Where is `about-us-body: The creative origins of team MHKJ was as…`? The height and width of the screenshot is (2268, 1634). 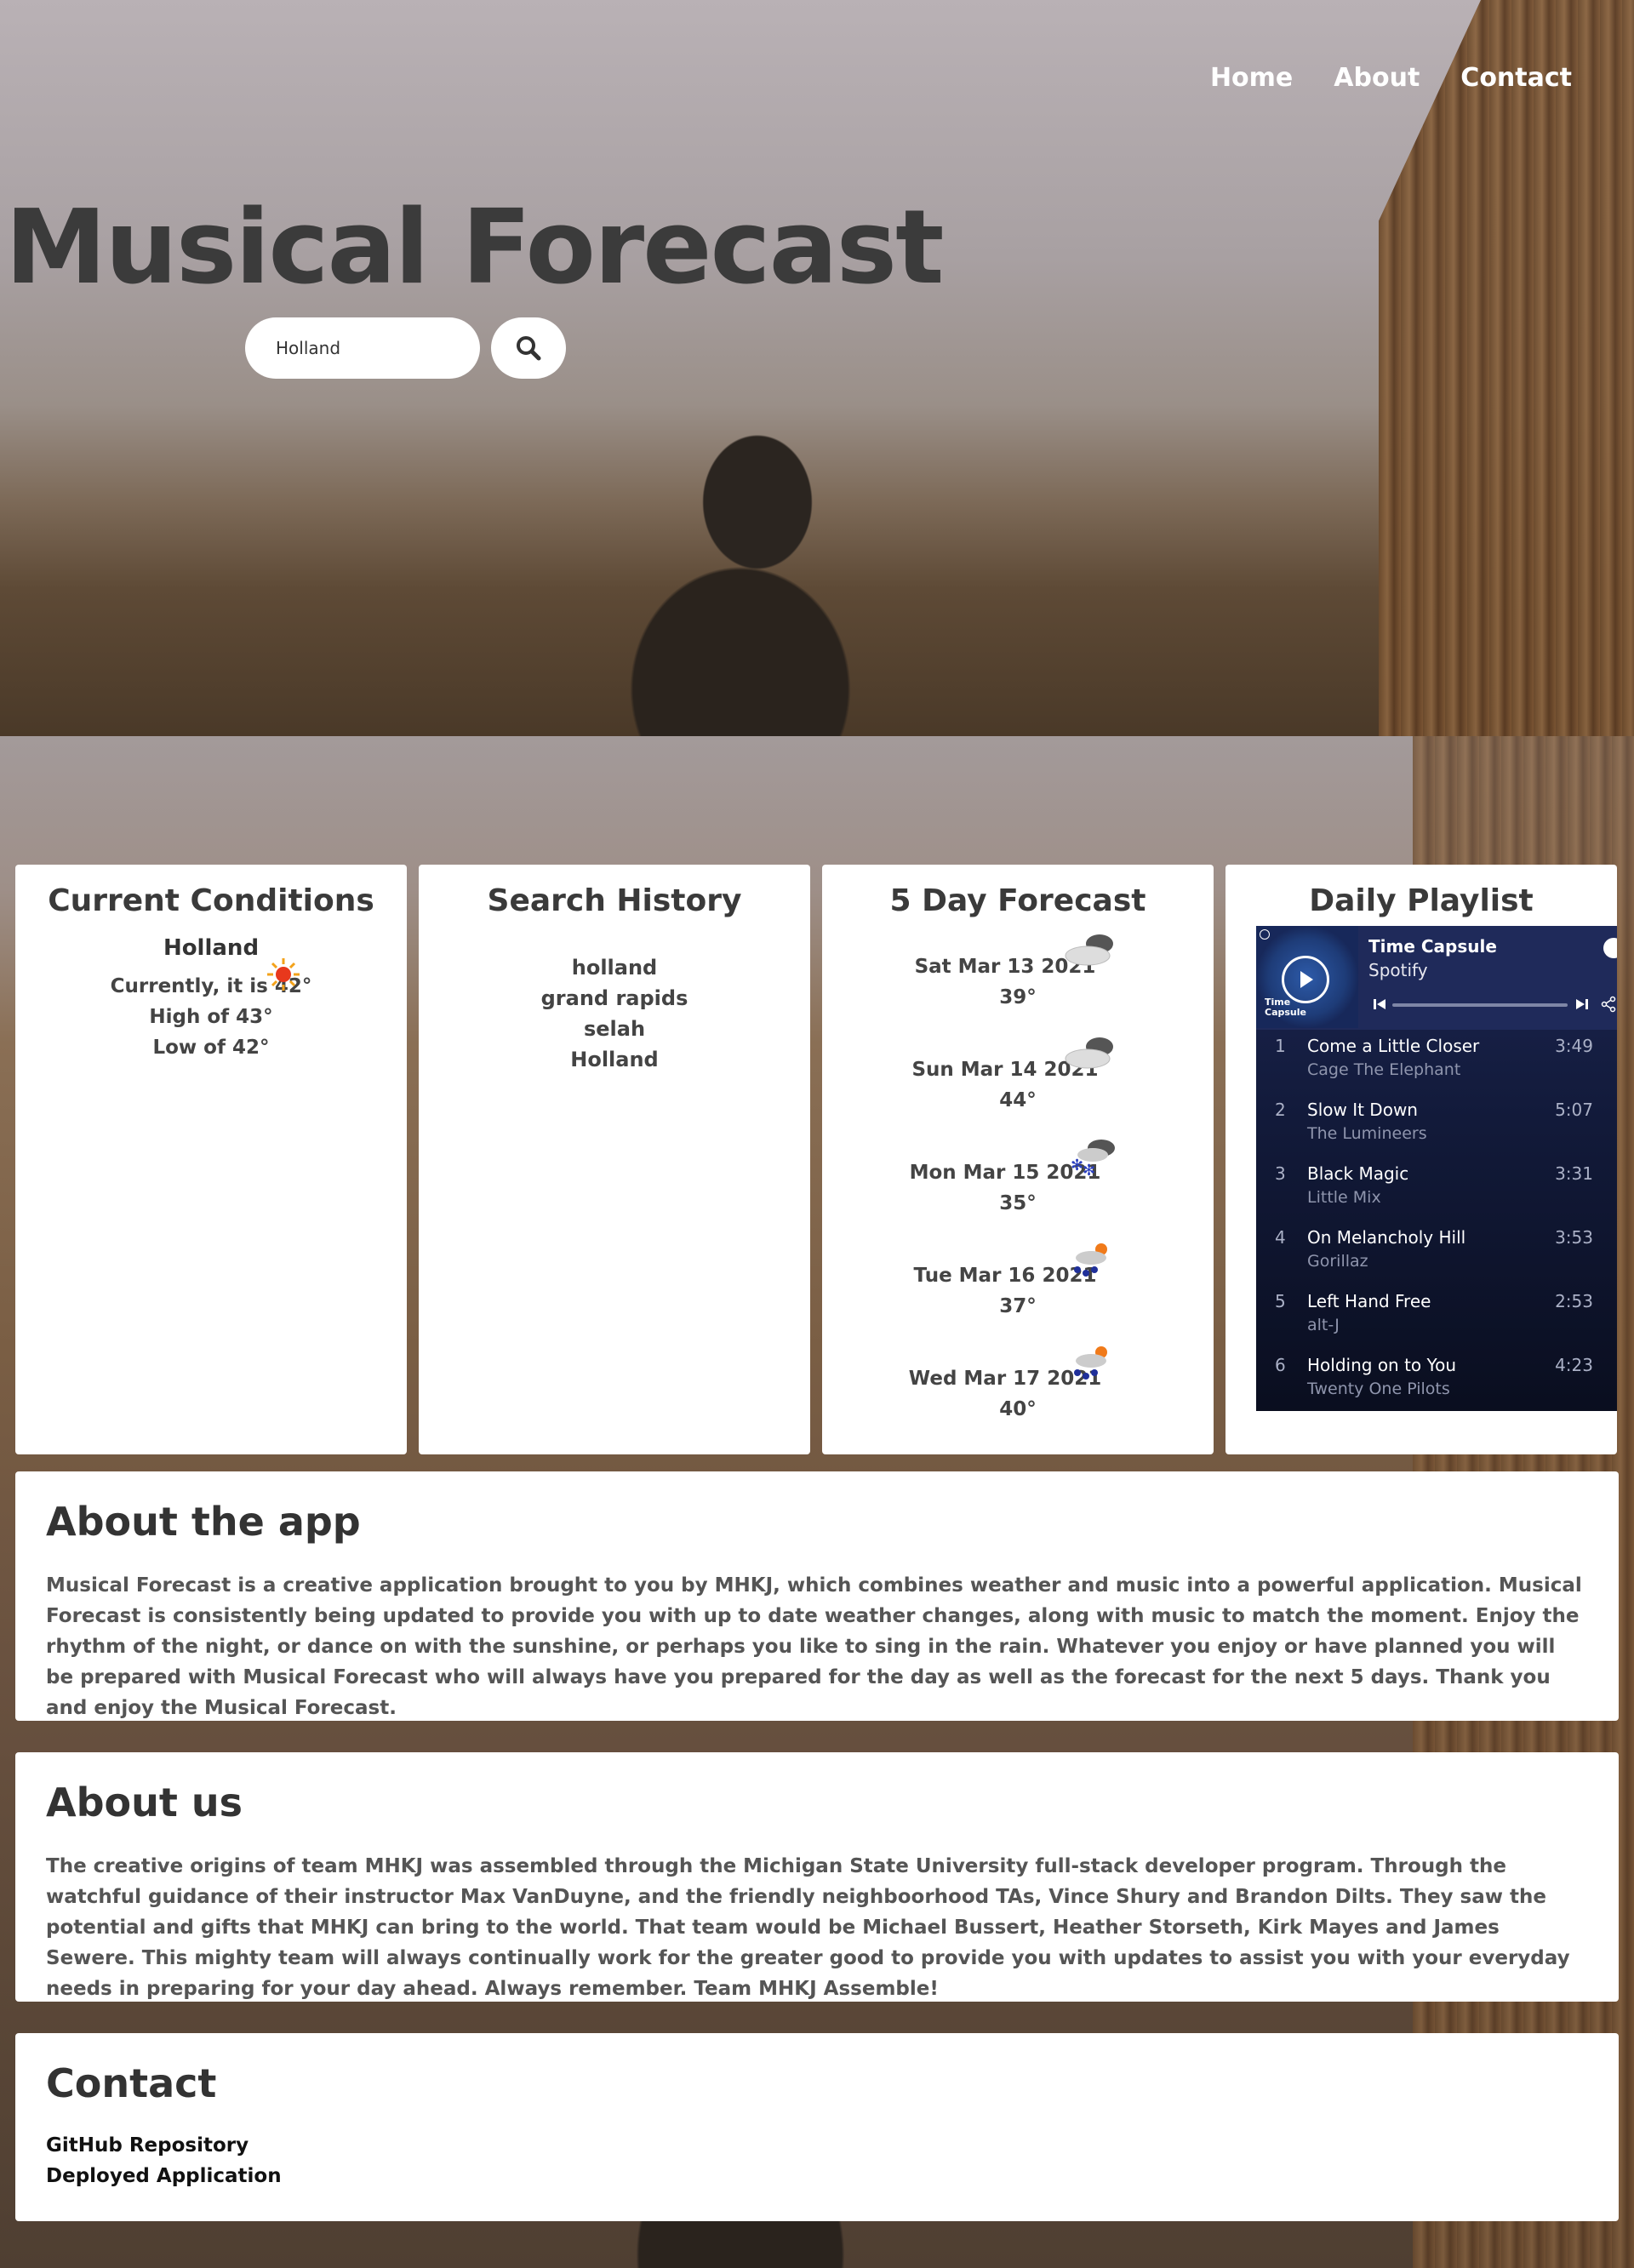
about-us-body: The creative origins of team MHKJ was as… is located at coordinates (808, 1927).